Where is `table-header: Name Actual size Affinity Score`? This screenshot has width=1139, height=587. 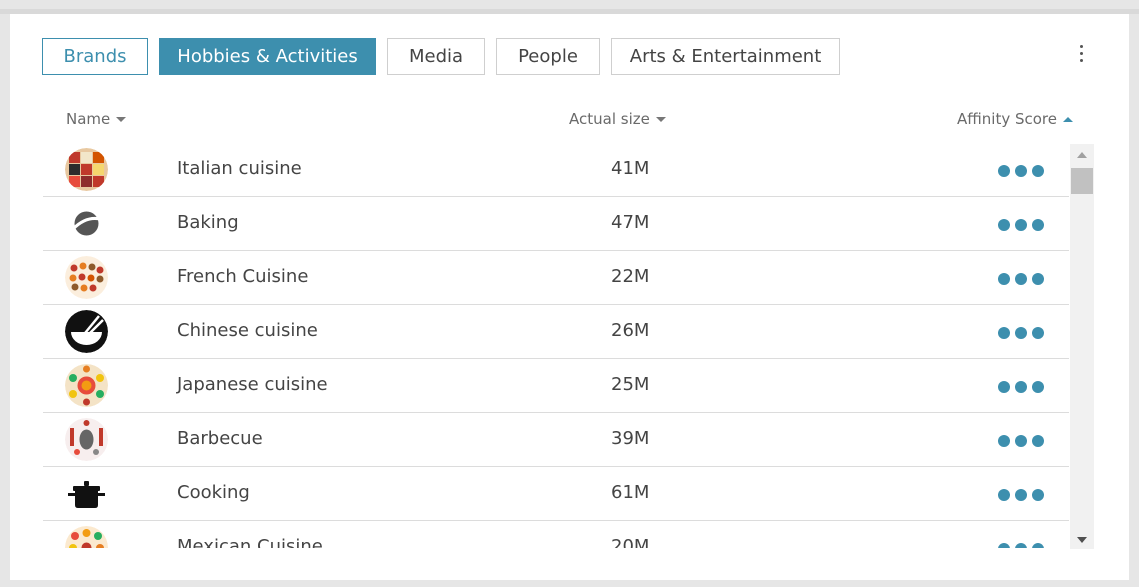 table-header: Name Actual size Affinity Score is located at coordinates (569, 120).